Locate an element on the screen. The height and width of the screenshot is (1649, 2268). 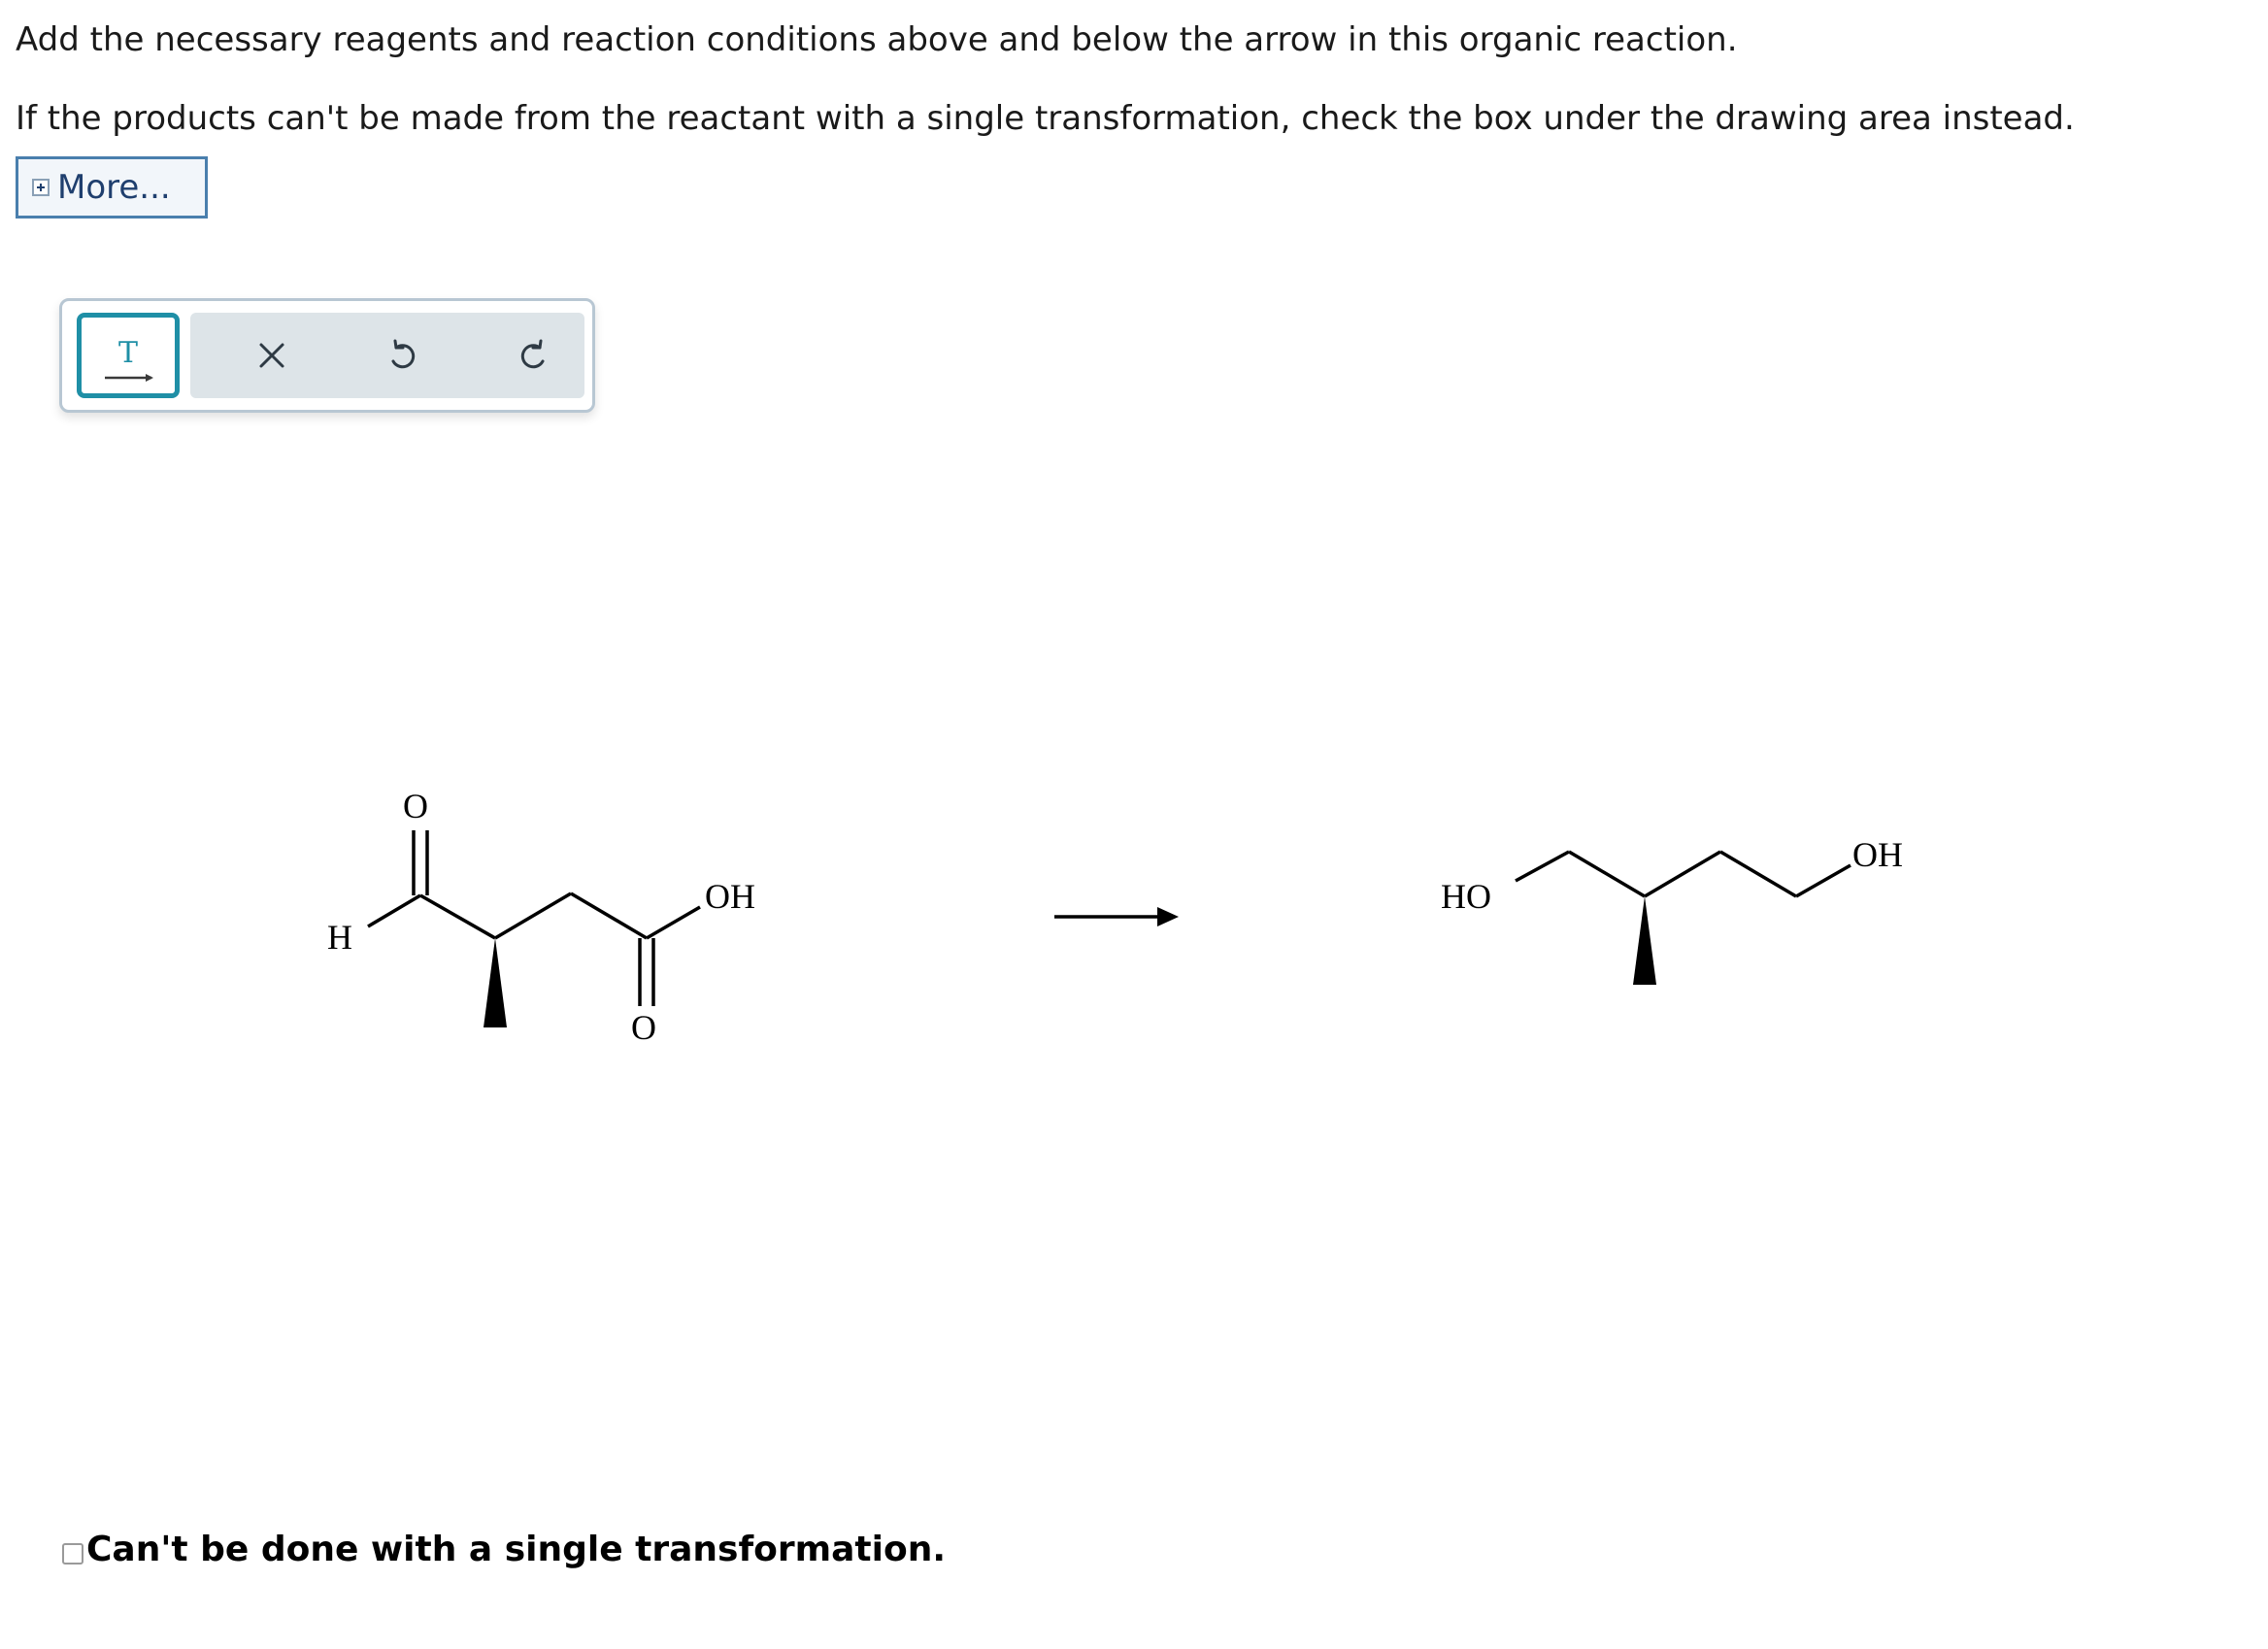
reactant-atom-label-o-bottom: O is located at coordinates (643, 1027).